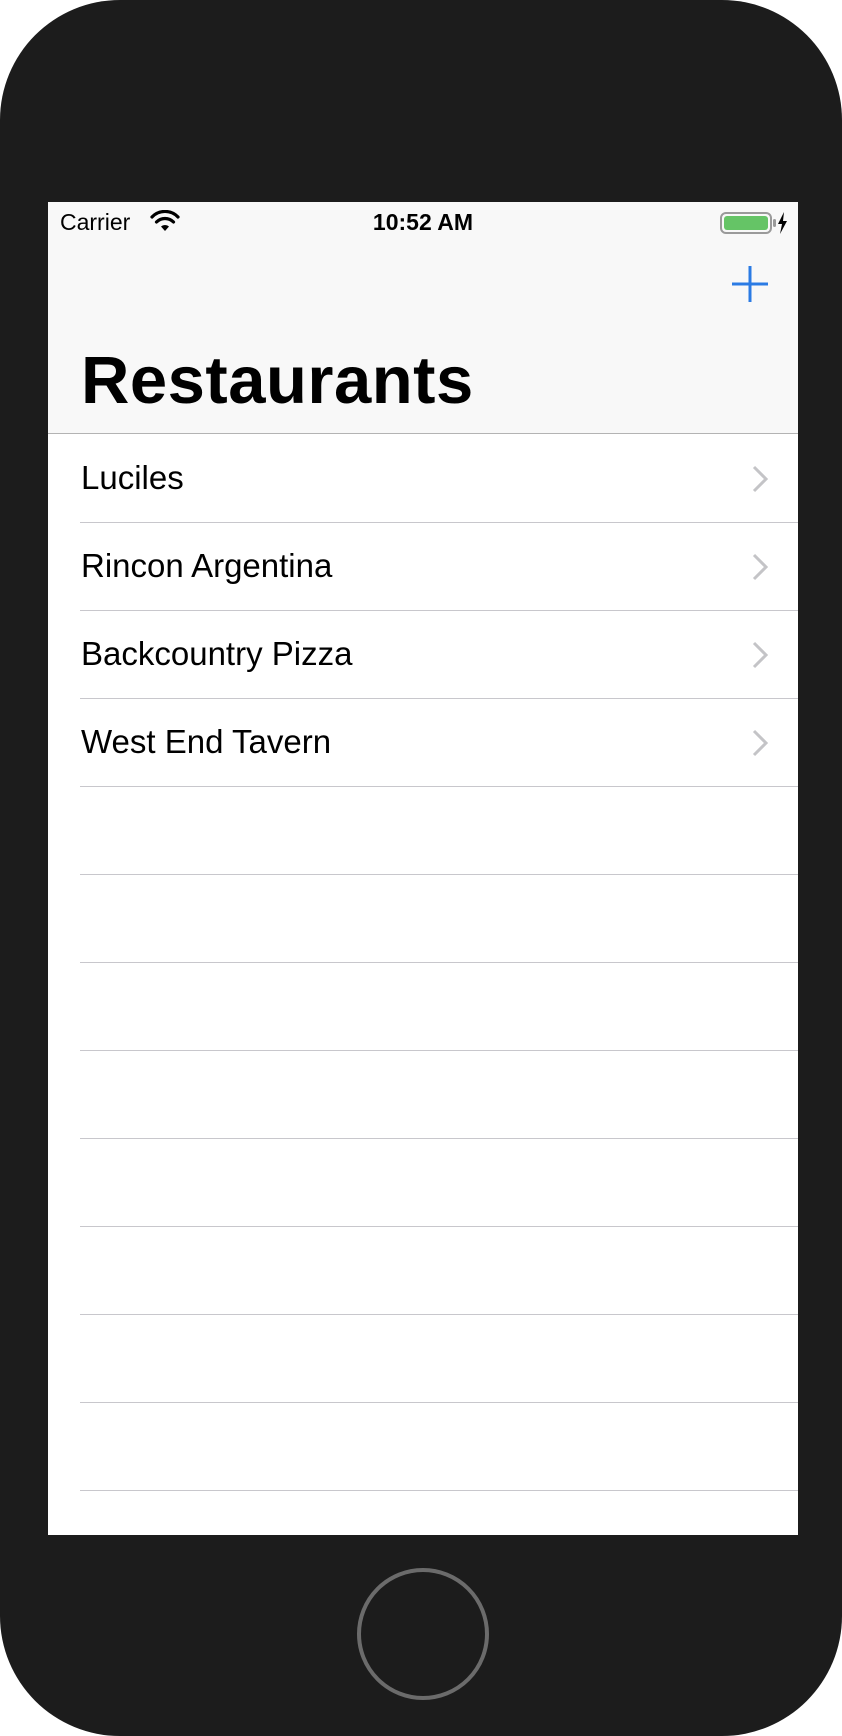  I want to click on restaurant-row: Backcountry Pizza, so click(423, 655).